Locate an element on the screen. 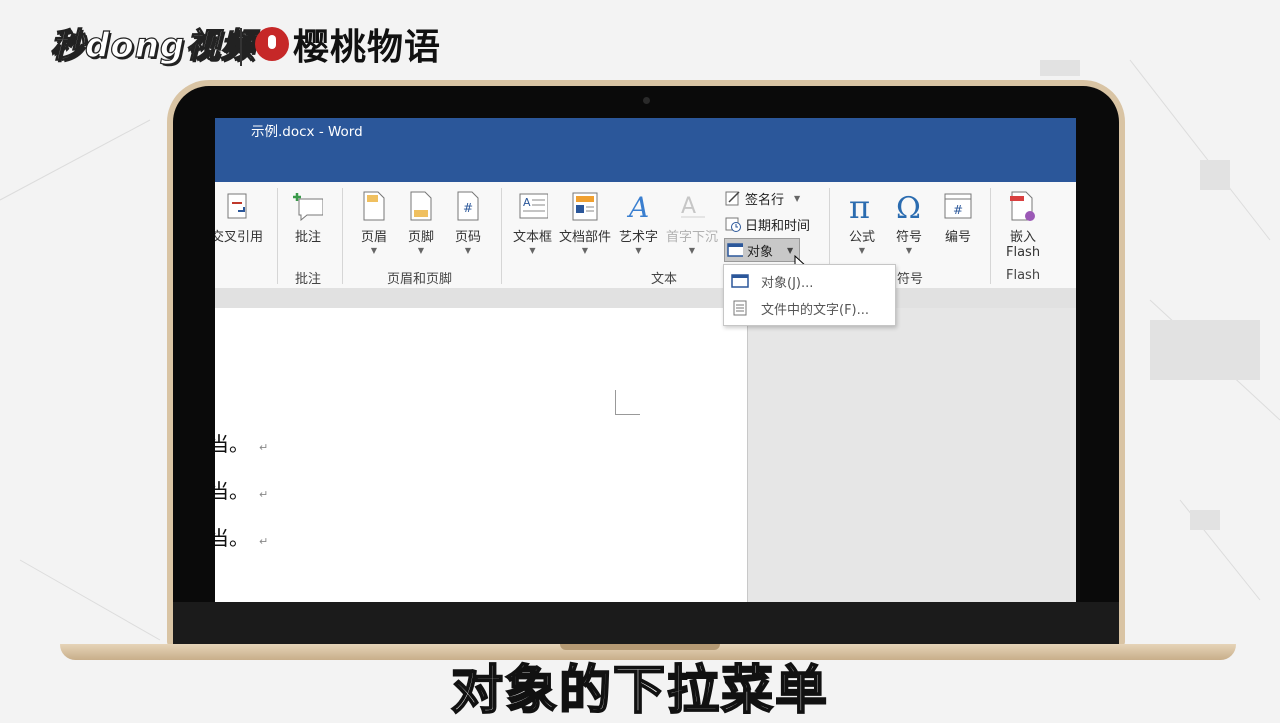 The image size is (1280, 723). signature-line-button: 签名行 ▼ is located at coordinates (762, 198).